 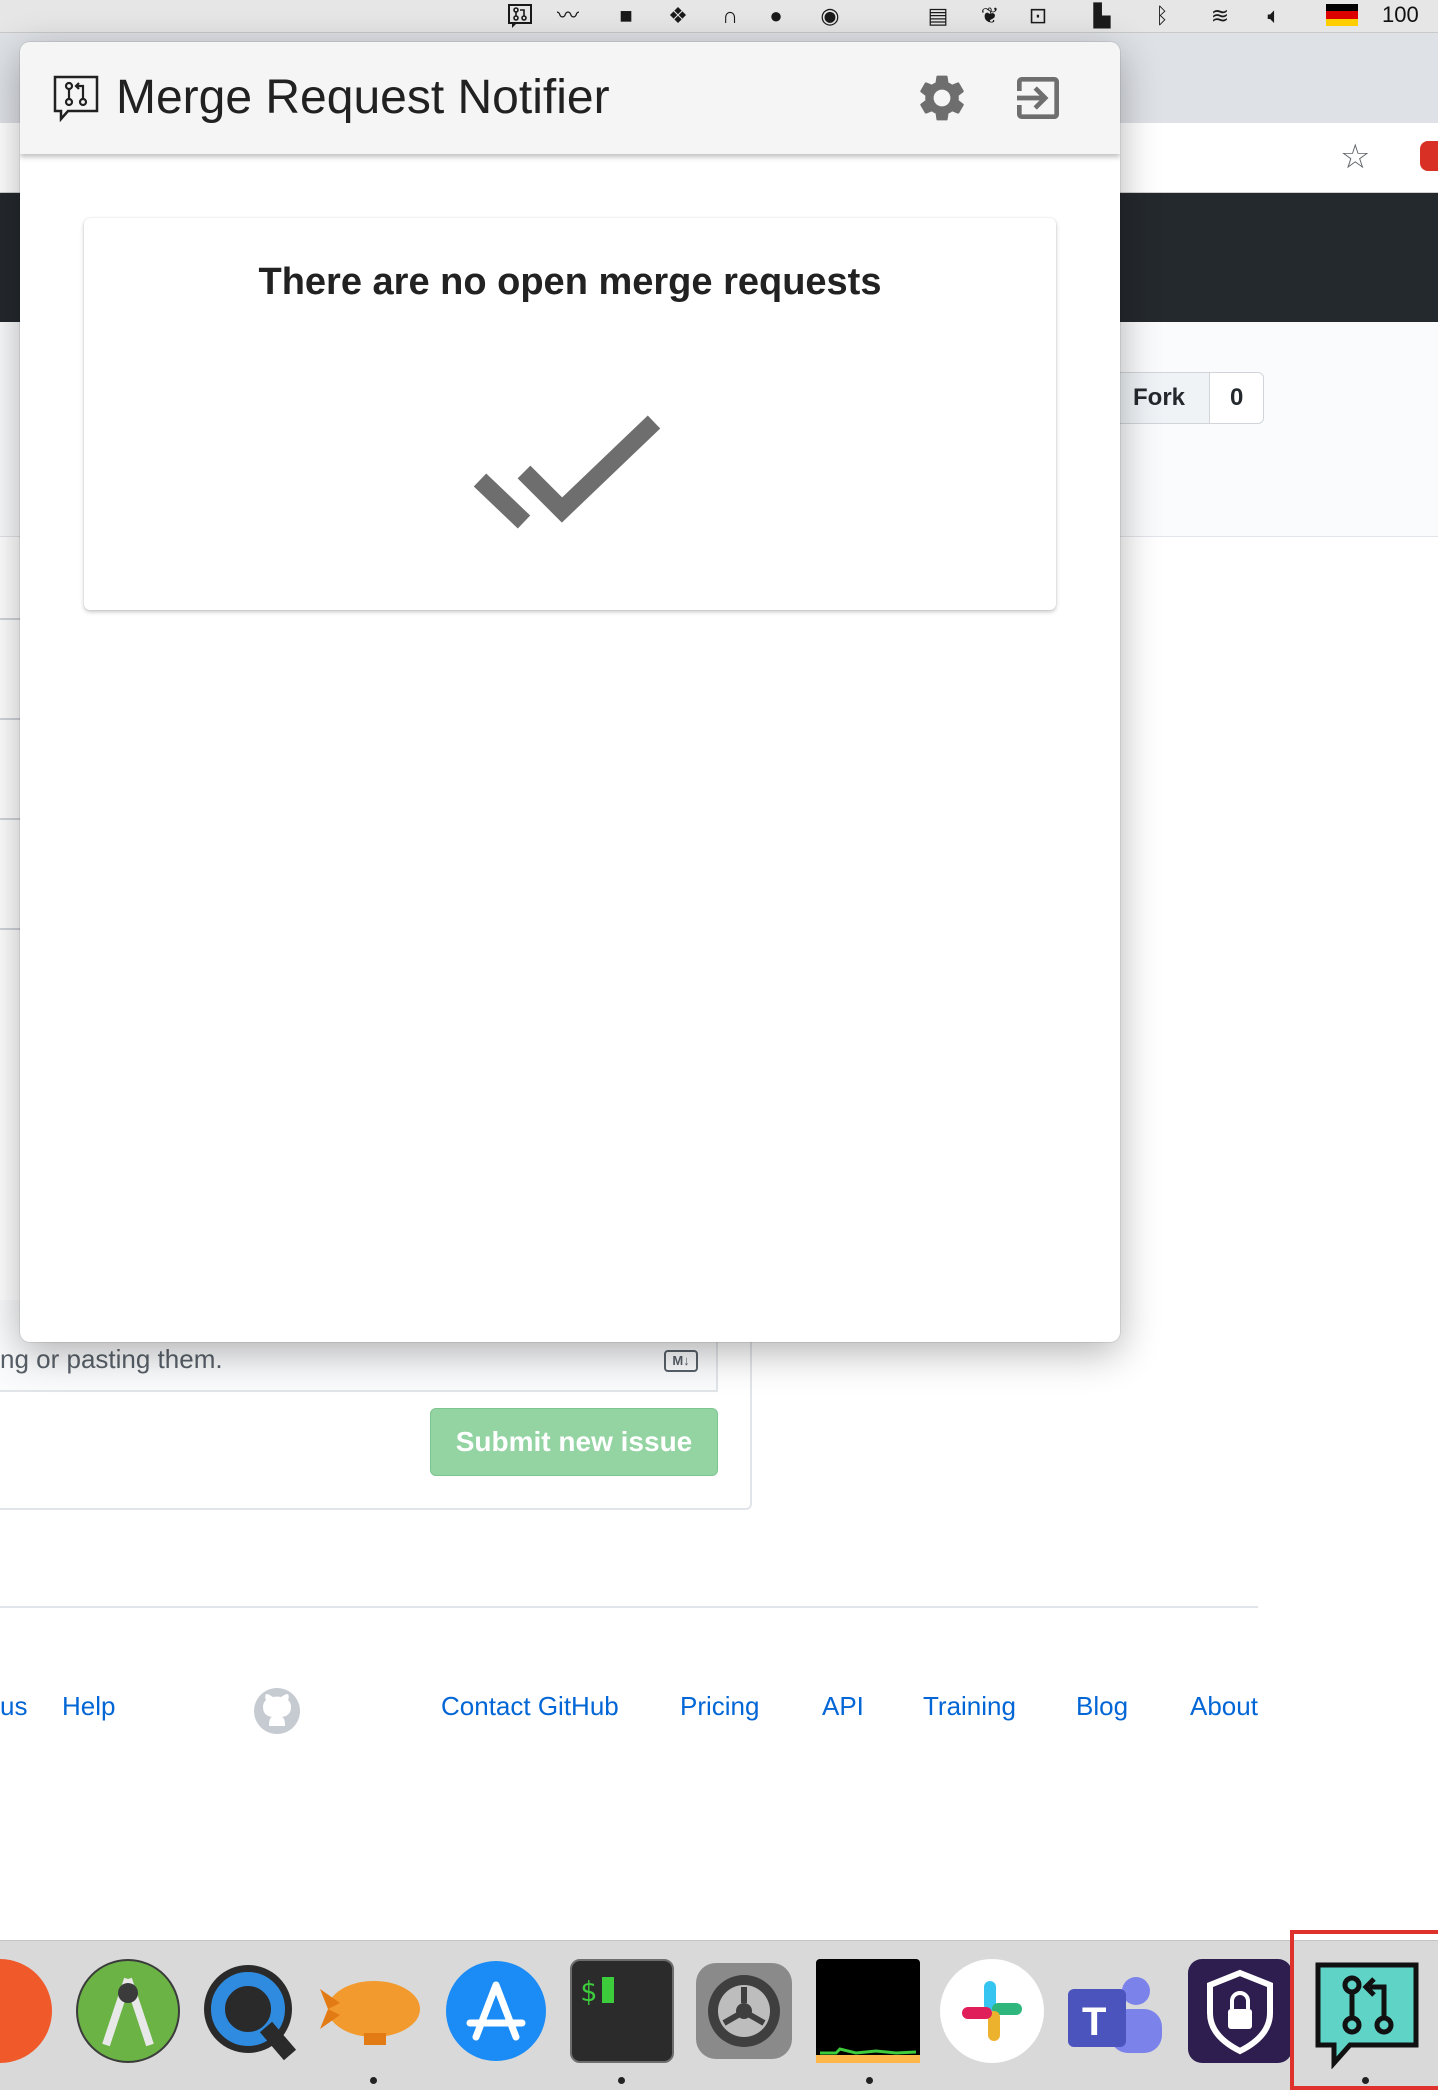 What do you see at coordinates (574, 1442) in the screenshot?
I see `submit-new-issue-button: Submit new issue` at bounding box center [574, 1442].